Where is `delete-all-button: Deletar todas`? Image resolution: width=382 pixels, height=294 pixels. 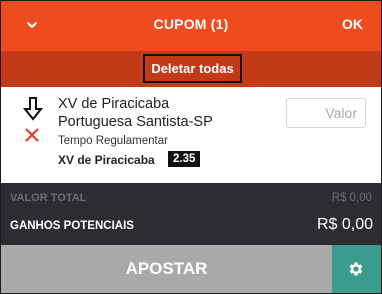 delete-all-button: Deletar todas is located at coordinates (192, 68).